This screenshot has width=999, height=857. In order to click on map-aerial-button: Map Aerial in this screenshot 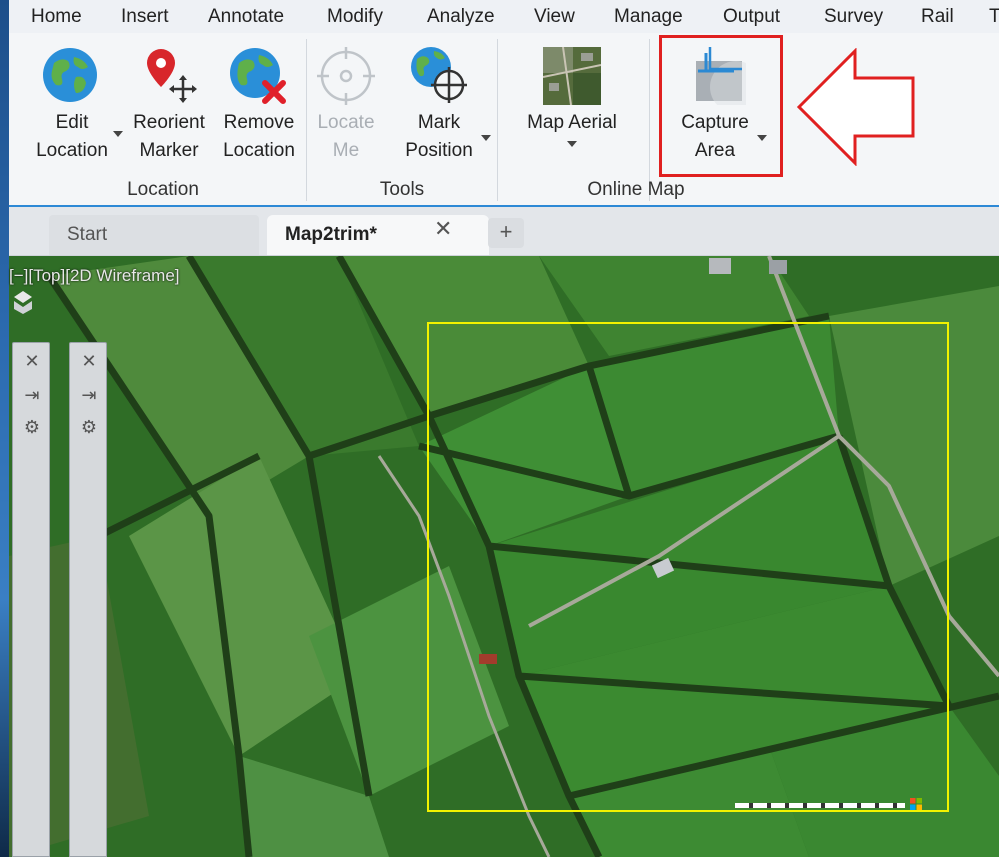, I will do `click(572, 123)`.